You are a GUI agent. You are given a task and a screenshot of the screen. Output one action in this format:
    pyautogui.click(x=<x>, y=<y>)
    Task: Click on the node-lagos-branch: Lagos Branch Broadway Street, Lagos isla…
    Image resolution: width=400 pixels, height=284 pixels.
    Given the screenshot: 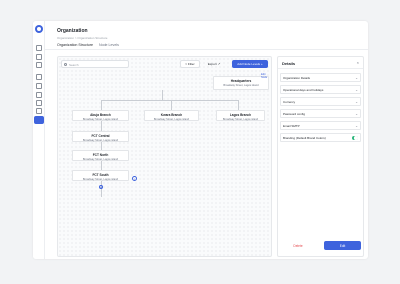 What is the action you would take?
    pyautogui.click(x=240, y=115)
    